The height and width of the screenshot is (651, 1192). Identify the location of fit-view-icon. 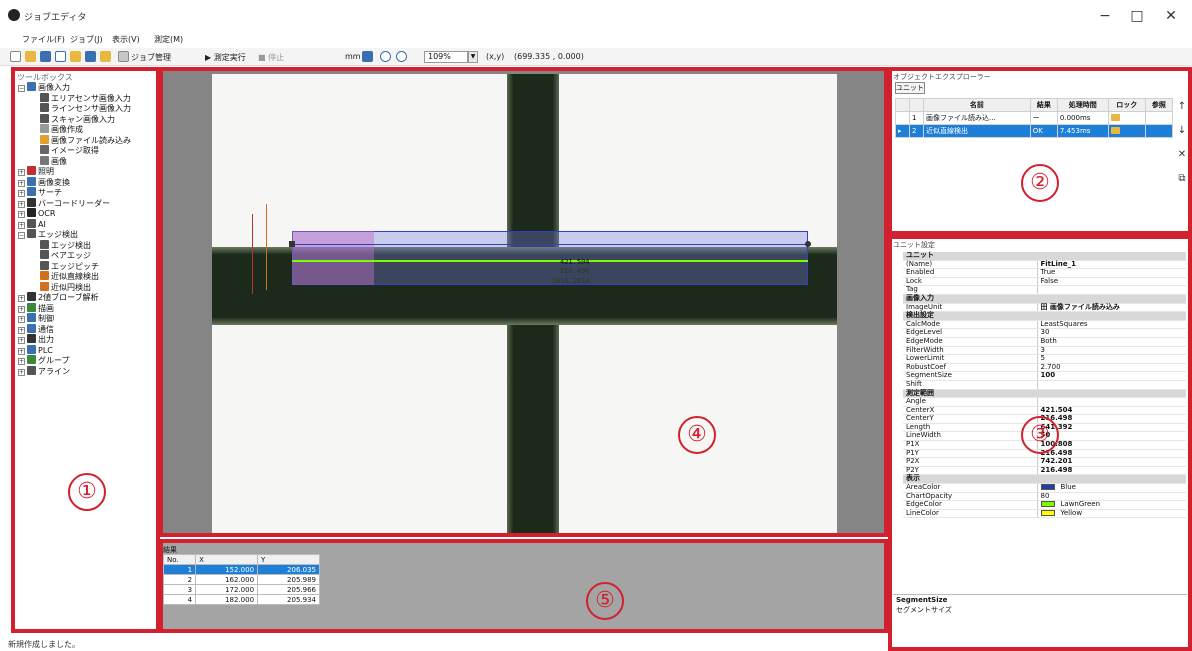
(367, 56).